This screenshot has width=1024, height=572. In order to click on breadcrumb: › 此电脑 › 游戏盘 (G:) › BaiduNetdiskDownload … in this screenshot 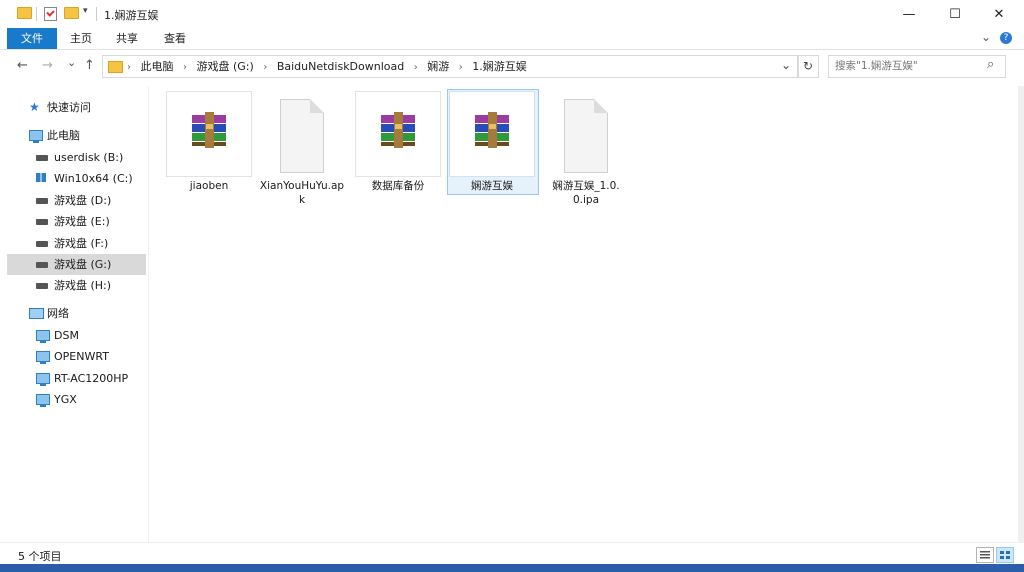, I will do `click(327, 66)`.